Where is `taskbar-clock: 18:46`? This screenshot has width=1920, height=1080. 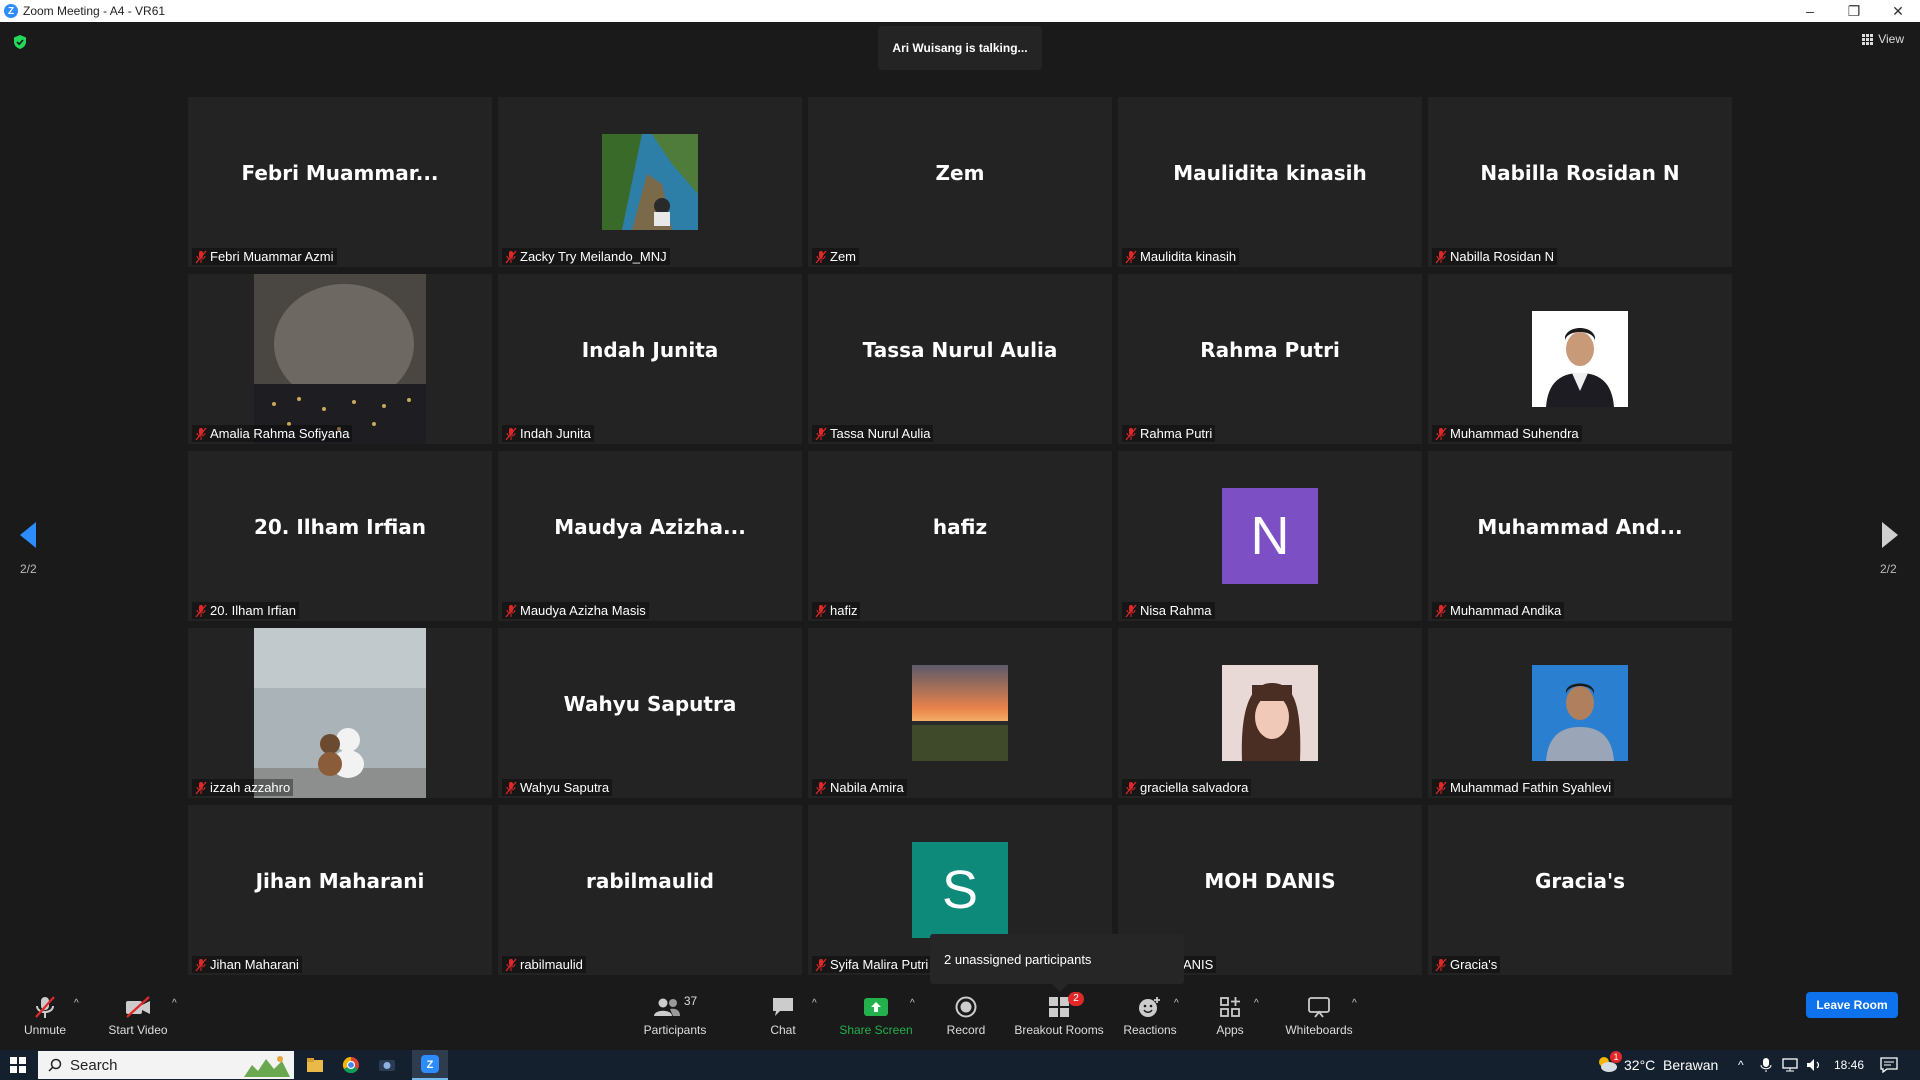 taskbar-clock: 18:46 is located at coordinates (1849, 1065).